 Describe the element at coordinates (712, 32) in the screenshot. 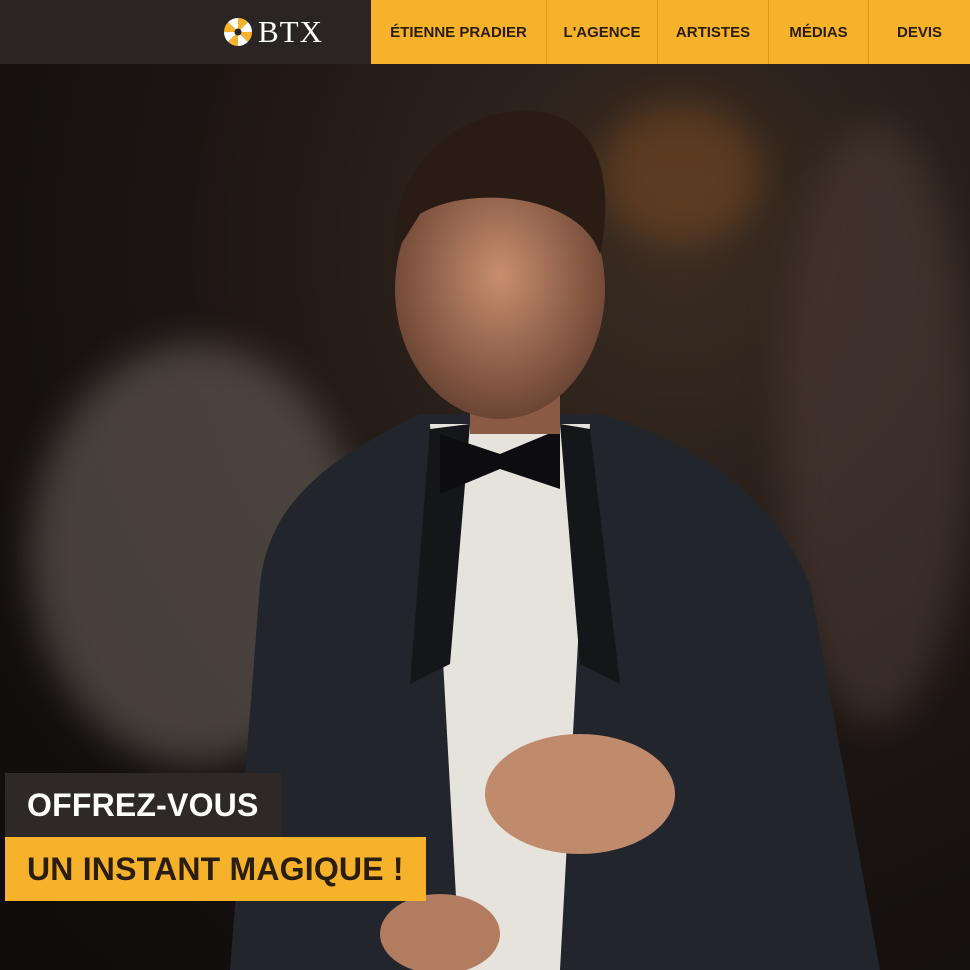

I see `nav-item-artistes: ARTISTES` at that location.